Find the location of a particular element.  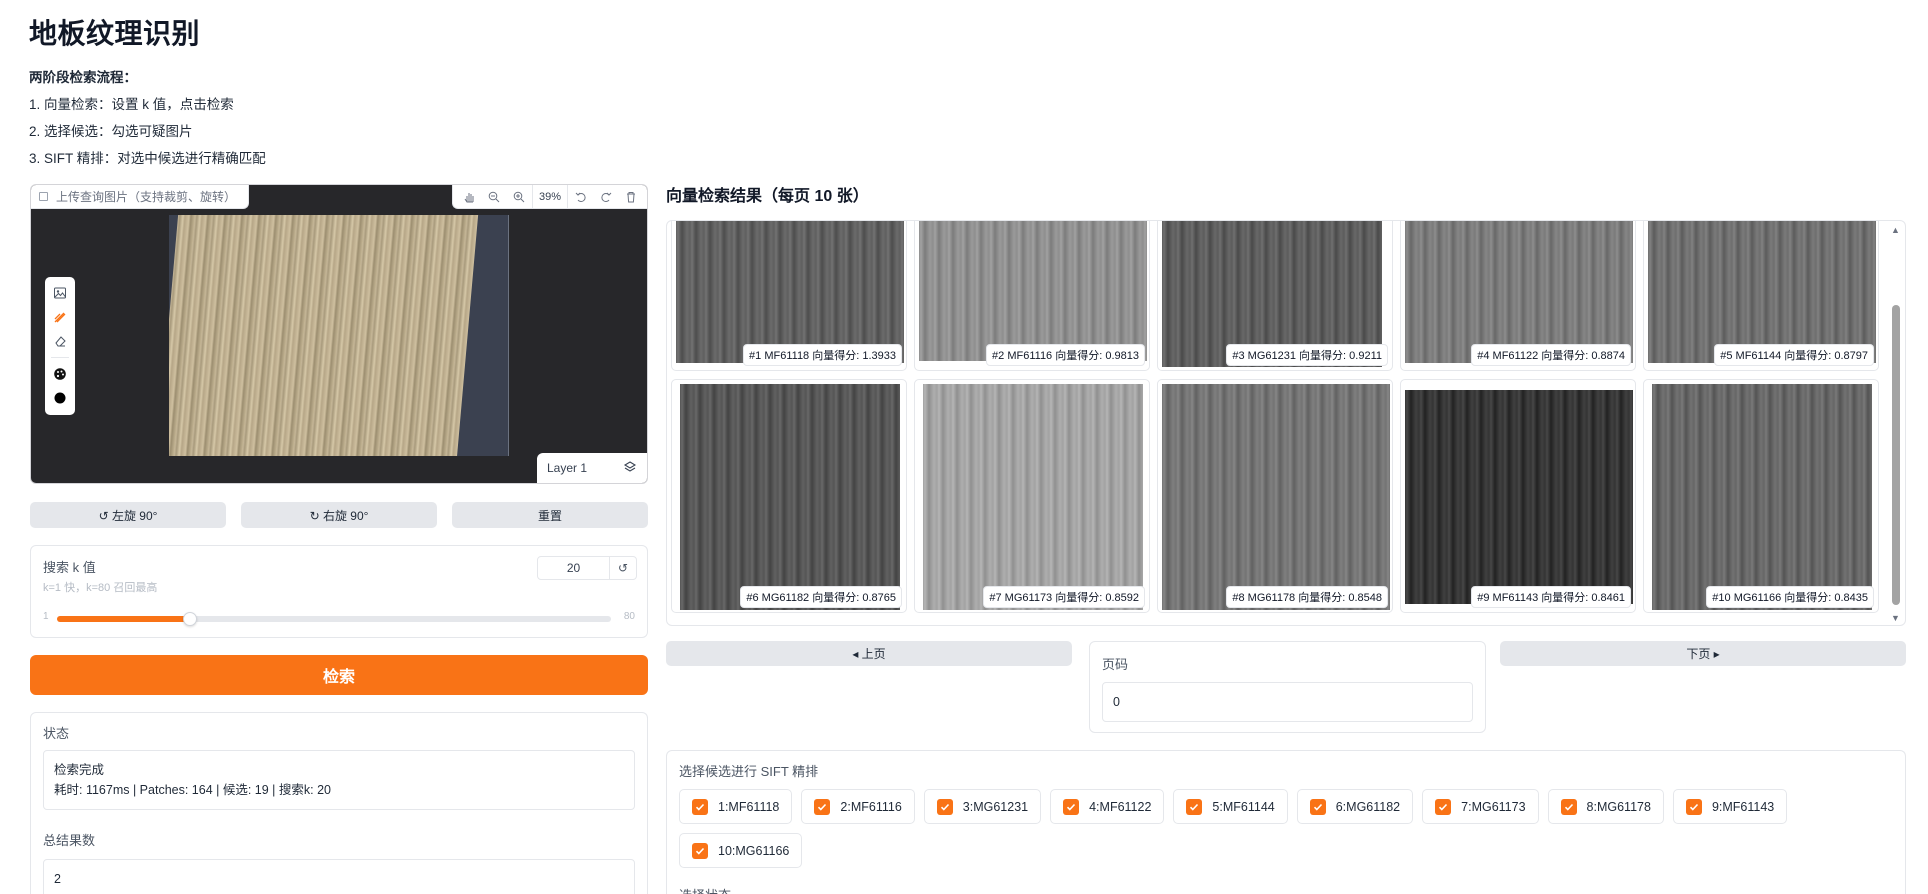

zoom-out-icon is located at coordinates (494, 197).